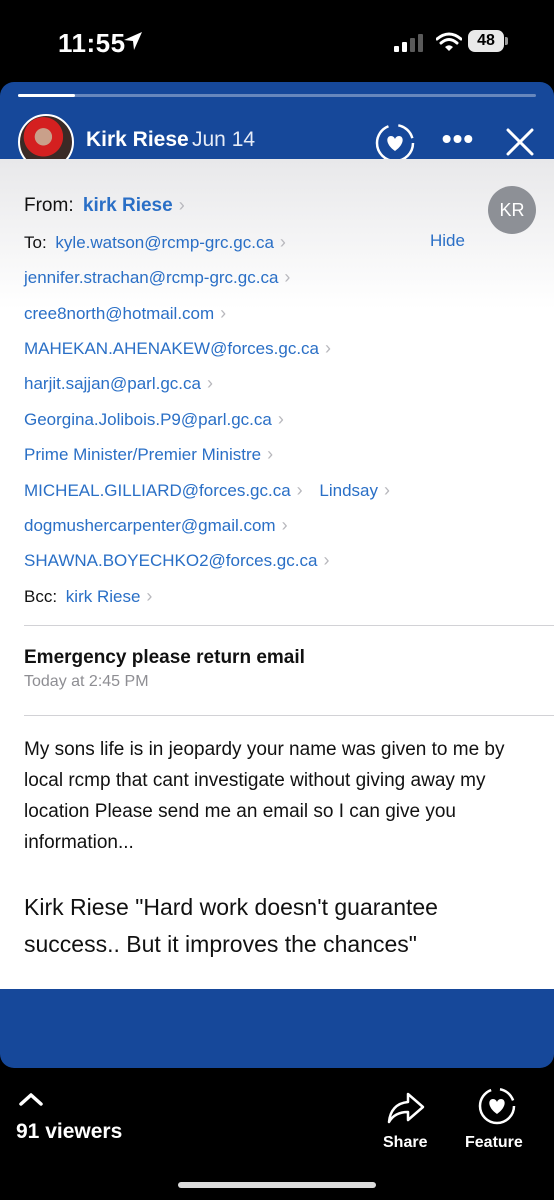 This screenshot has width=554, height=1200. Describe the element at coordinates (494, 1143) in the screenshot. I see `feature-label: Feature` at that location.